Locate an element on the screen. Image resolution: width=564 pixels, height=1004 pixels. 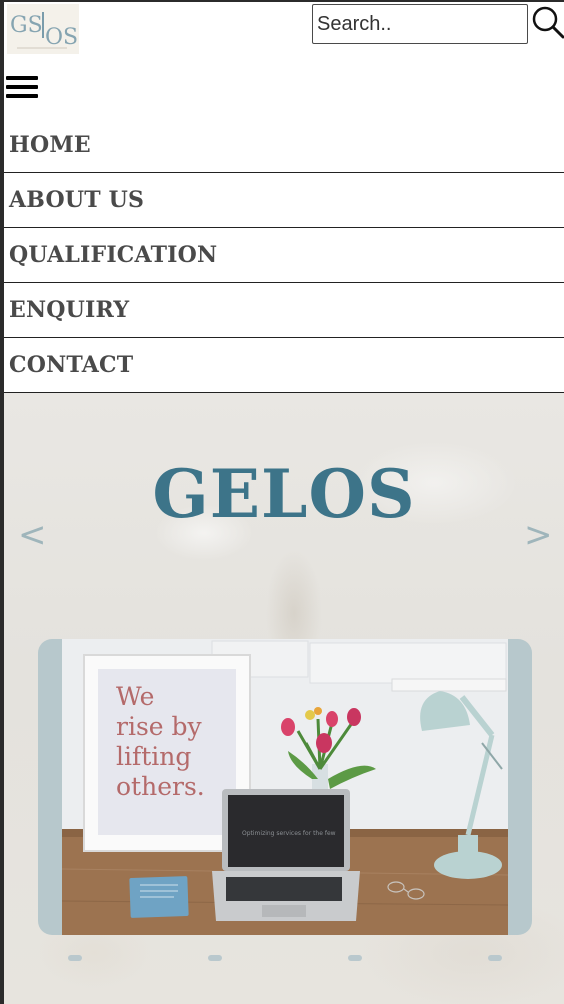
carousel-next-button: > is located at coordinates (538, 535).